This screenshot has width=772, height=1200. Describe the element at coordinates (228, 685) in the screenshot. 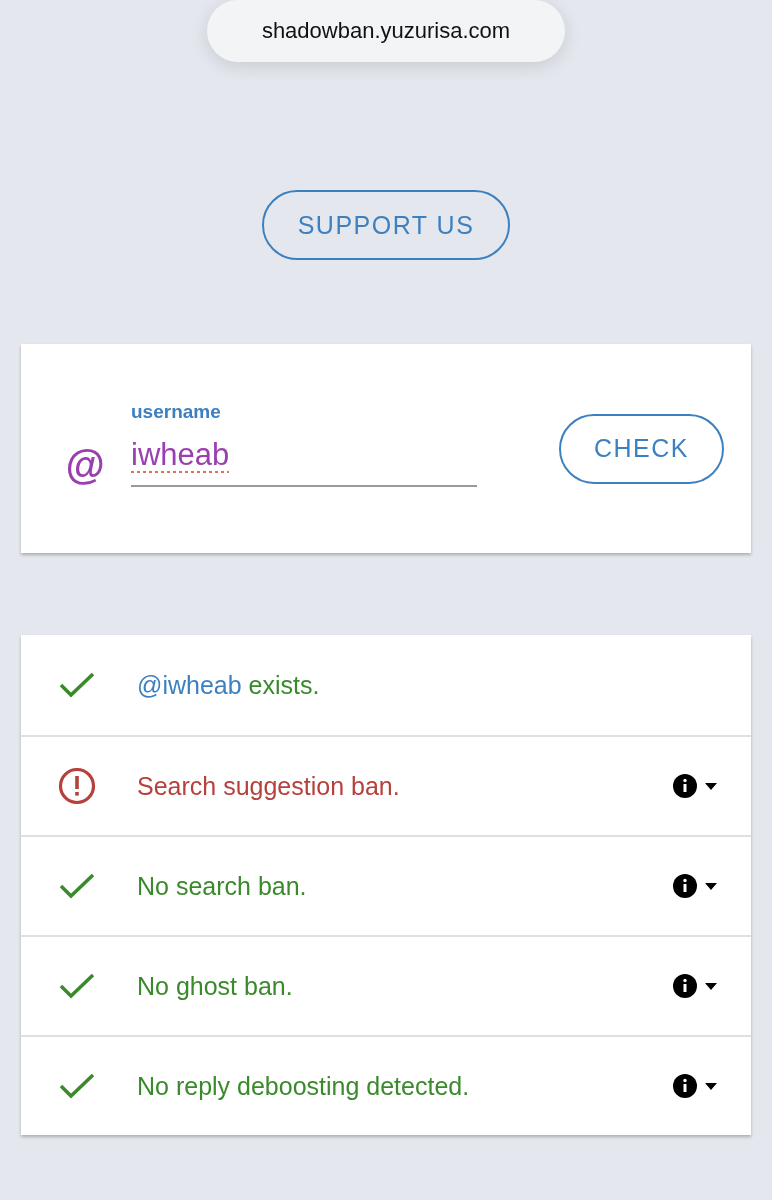

I see `result-text: @iwheab exists.` at that location.